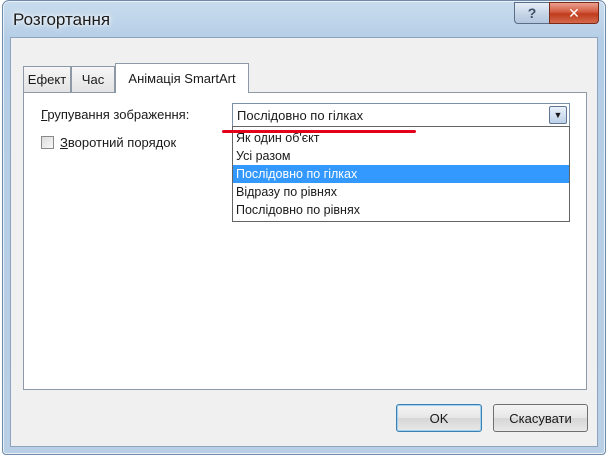 The image size is (610, 457). I want to click on tab-label: Анімація SmartArt, so click(182, 78).